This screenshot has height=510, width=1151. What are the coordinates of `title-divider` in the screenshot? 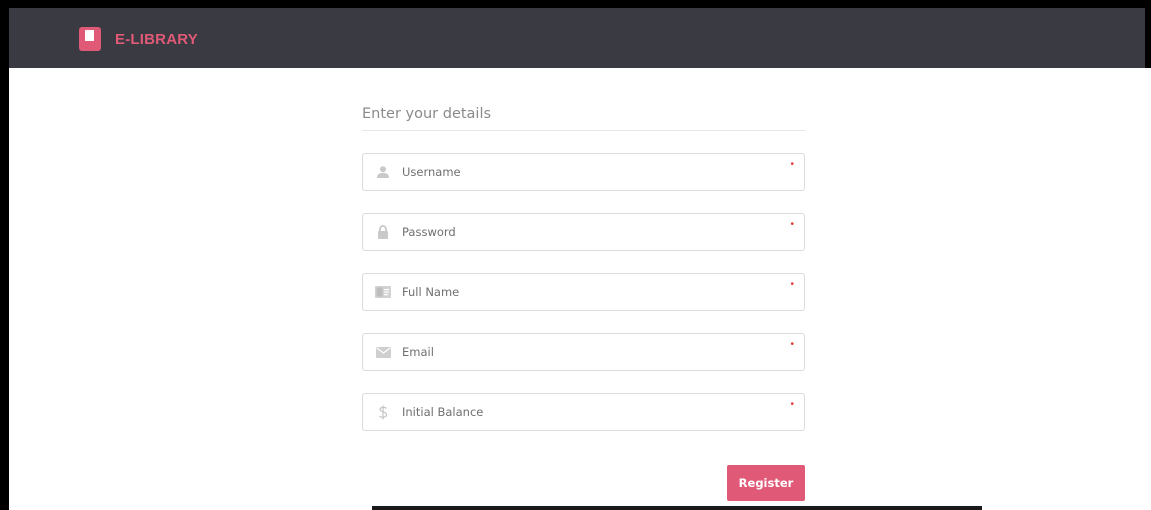 It's located at (583, 130).